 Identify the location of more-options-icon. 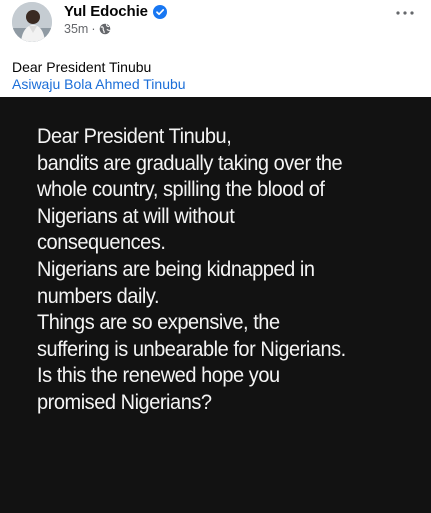
(405, 13).